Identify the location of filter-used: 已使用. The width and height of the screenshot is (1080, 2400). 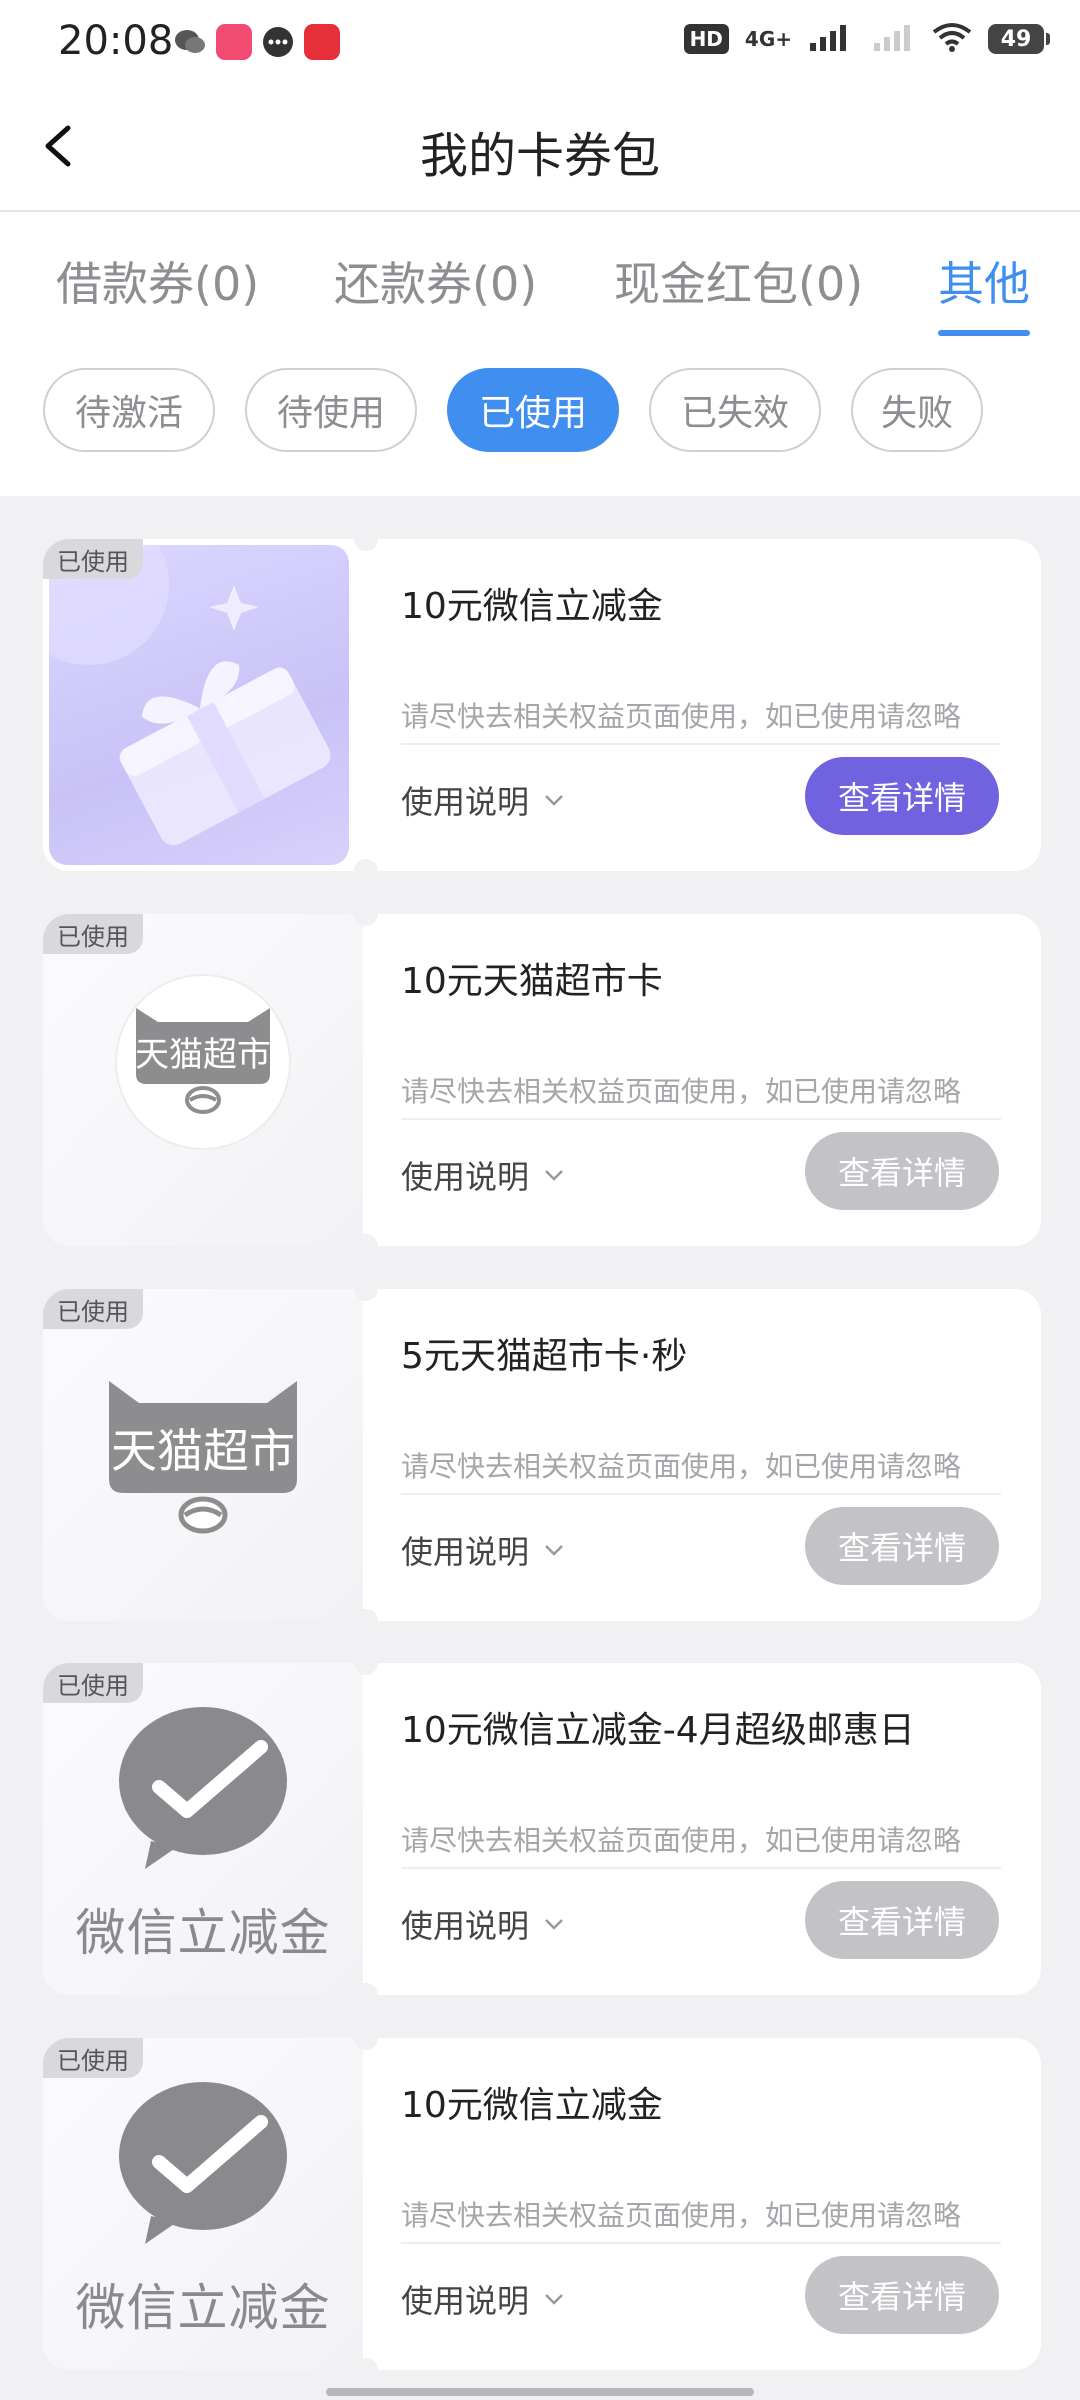
(533, 410).